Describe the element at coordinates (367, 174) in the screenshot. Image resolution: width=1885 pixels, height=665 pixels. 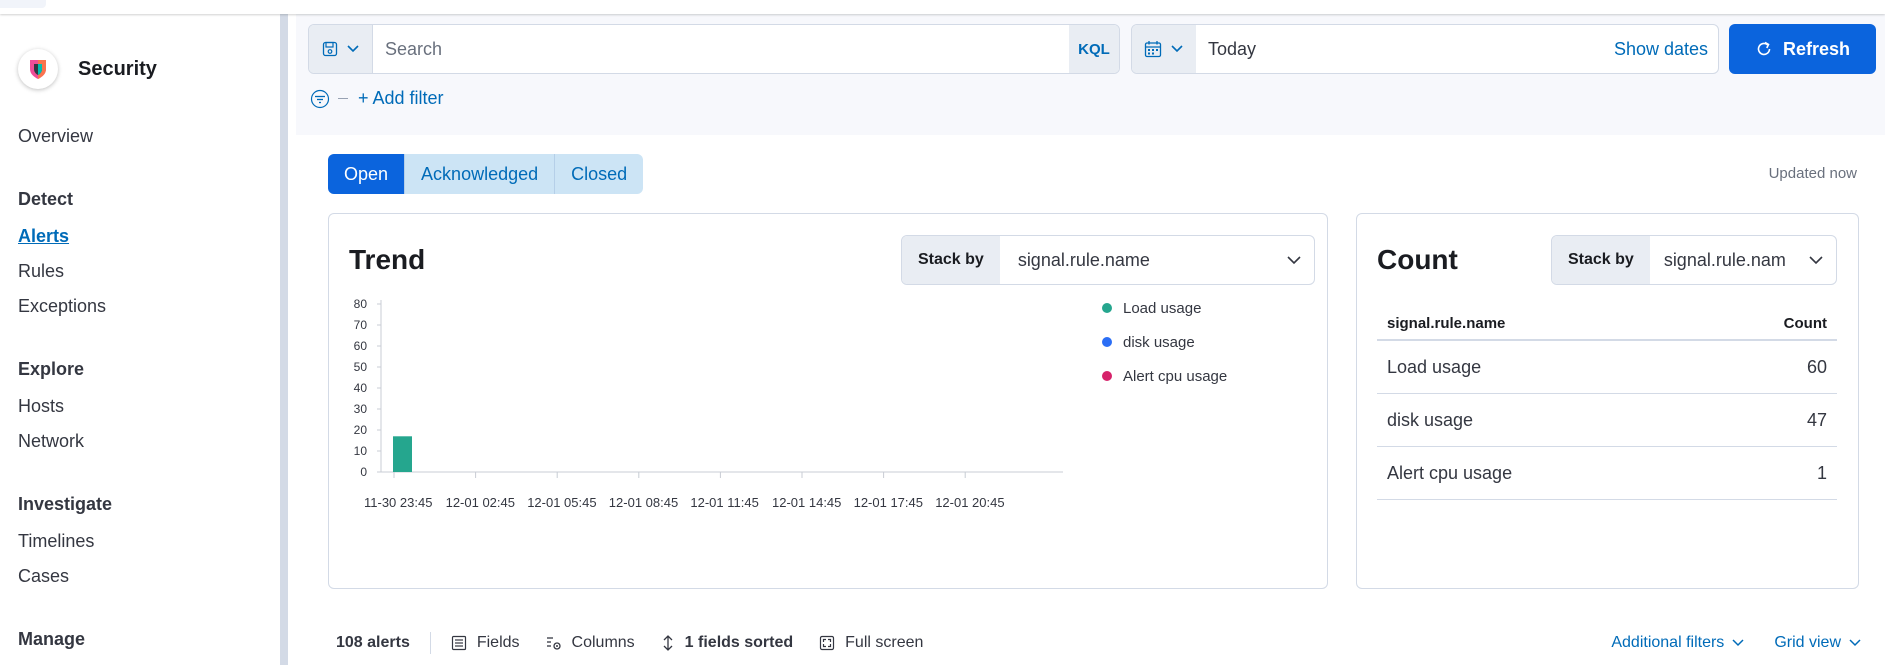
I see `tab-open: Open` at that location.